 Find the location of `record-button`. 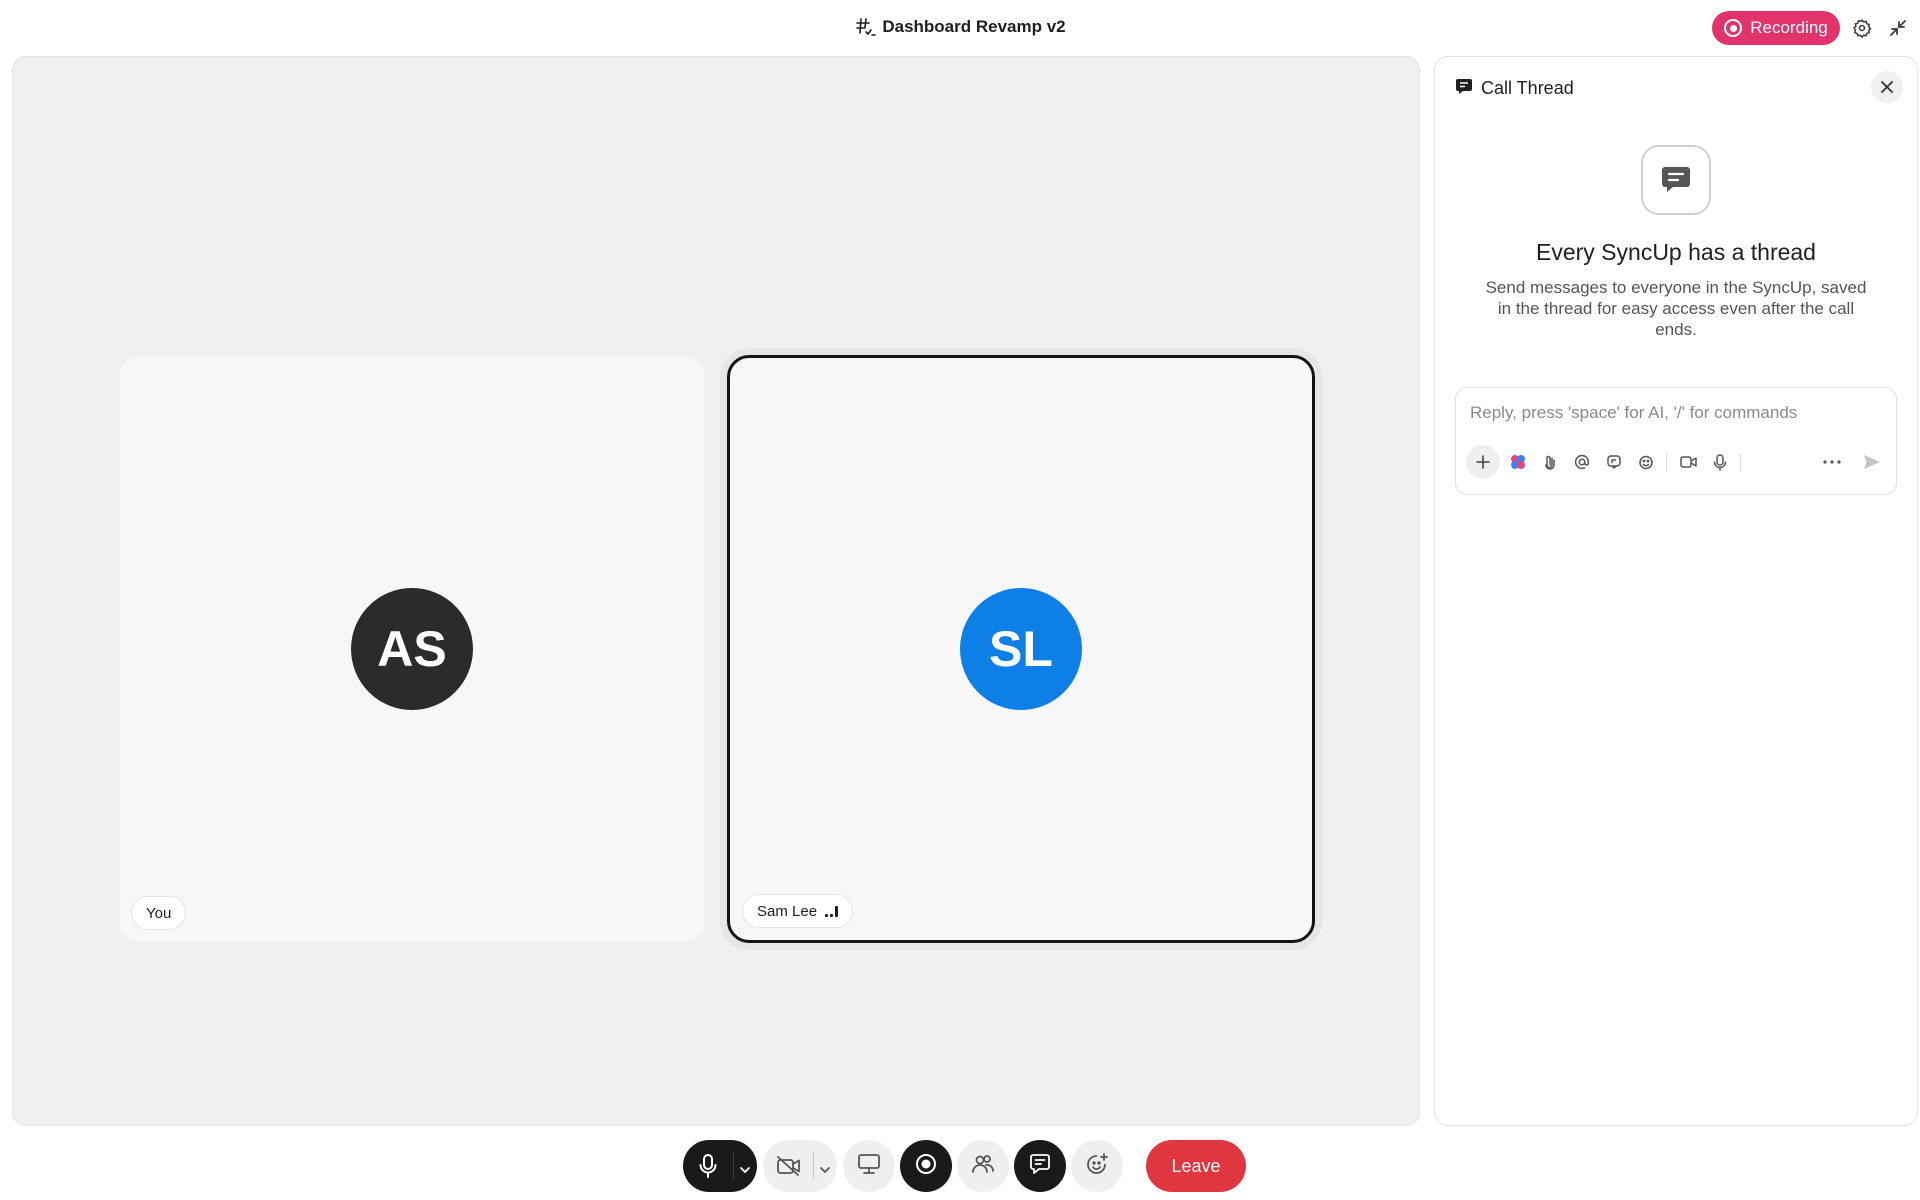

record-button is located at coordinates (926, 1166).